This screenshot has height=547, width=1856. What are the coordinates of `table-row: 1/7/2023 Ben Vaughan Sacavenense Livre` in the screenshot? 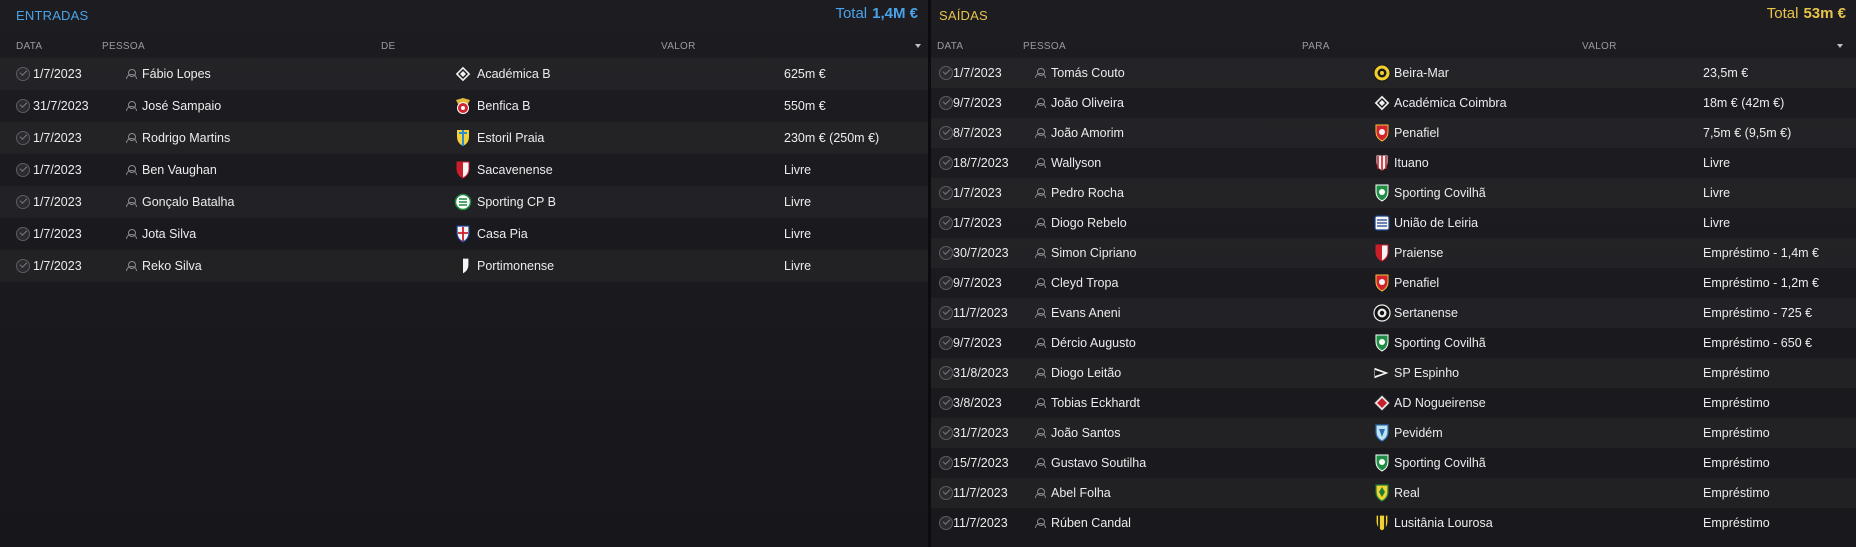 It's located at (464, 170).